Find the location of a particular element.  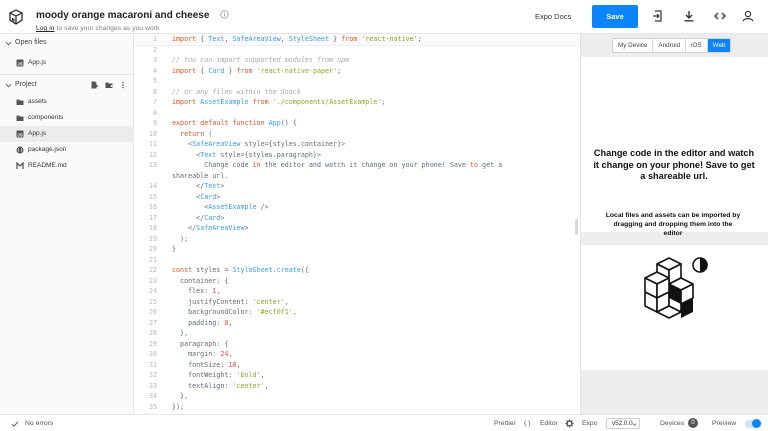

check-icon is located at coordinates (15, 424).